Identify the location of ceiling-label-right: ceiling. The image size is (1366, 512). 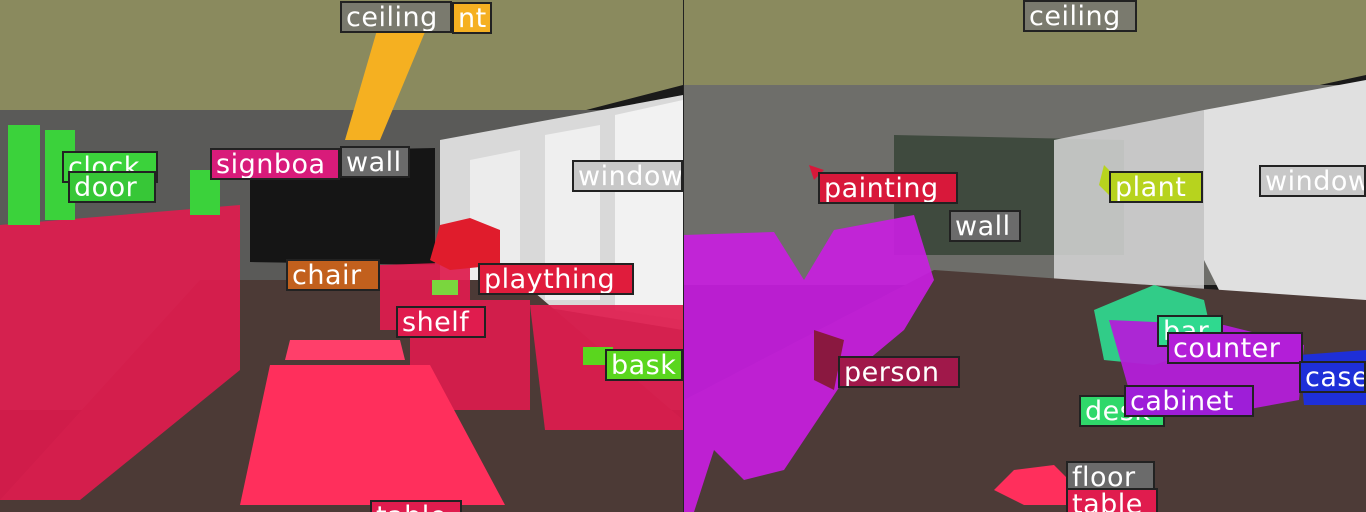
(1080, 16).